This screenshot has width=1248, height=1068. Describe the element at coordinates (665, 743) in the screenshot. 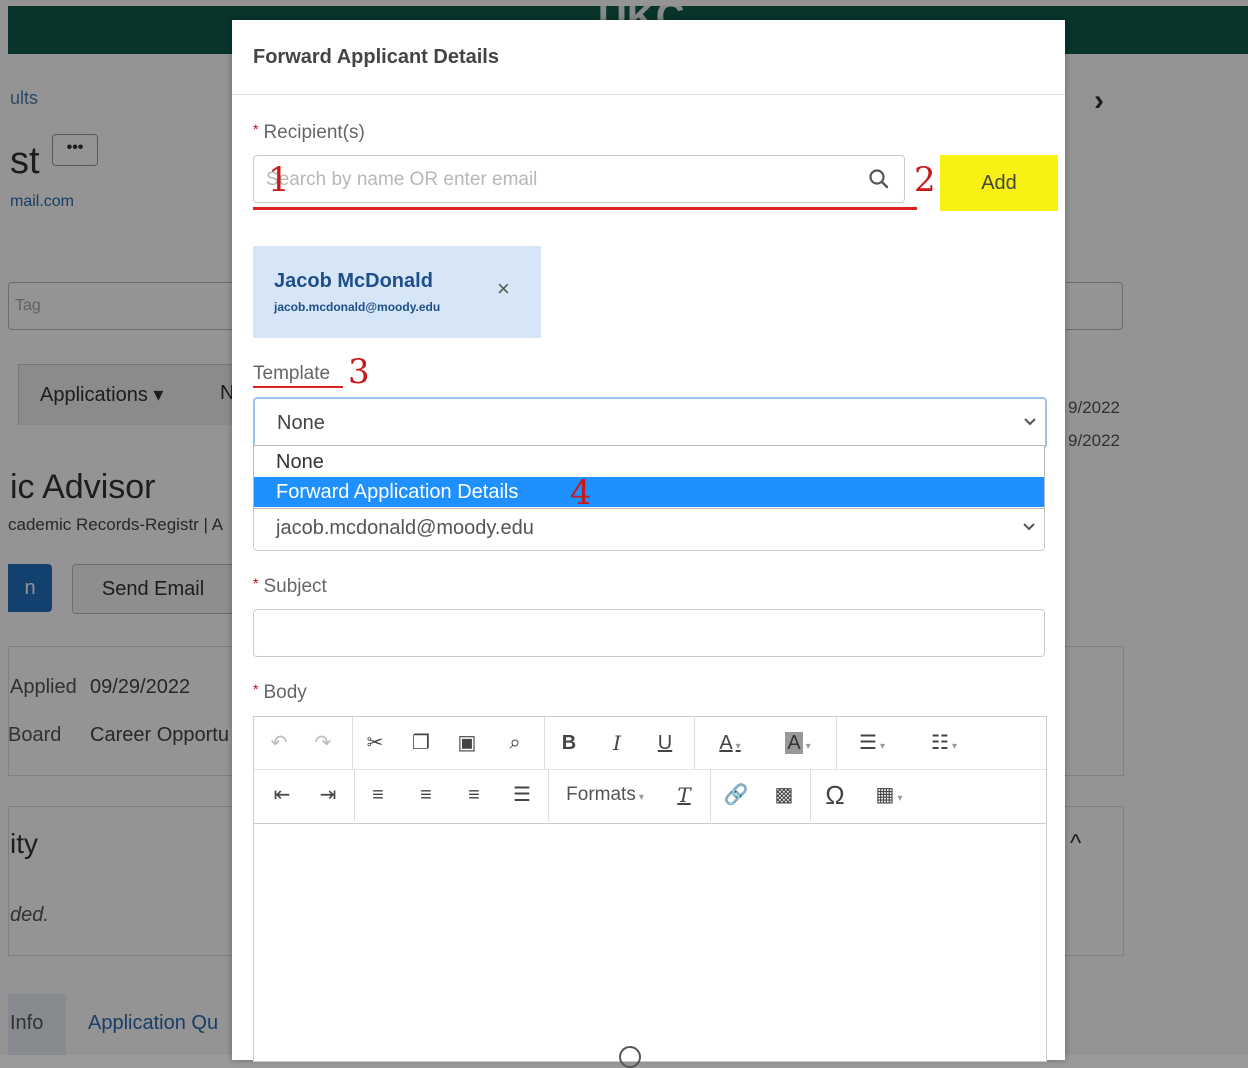

I see `underline-icon: U` at that location.